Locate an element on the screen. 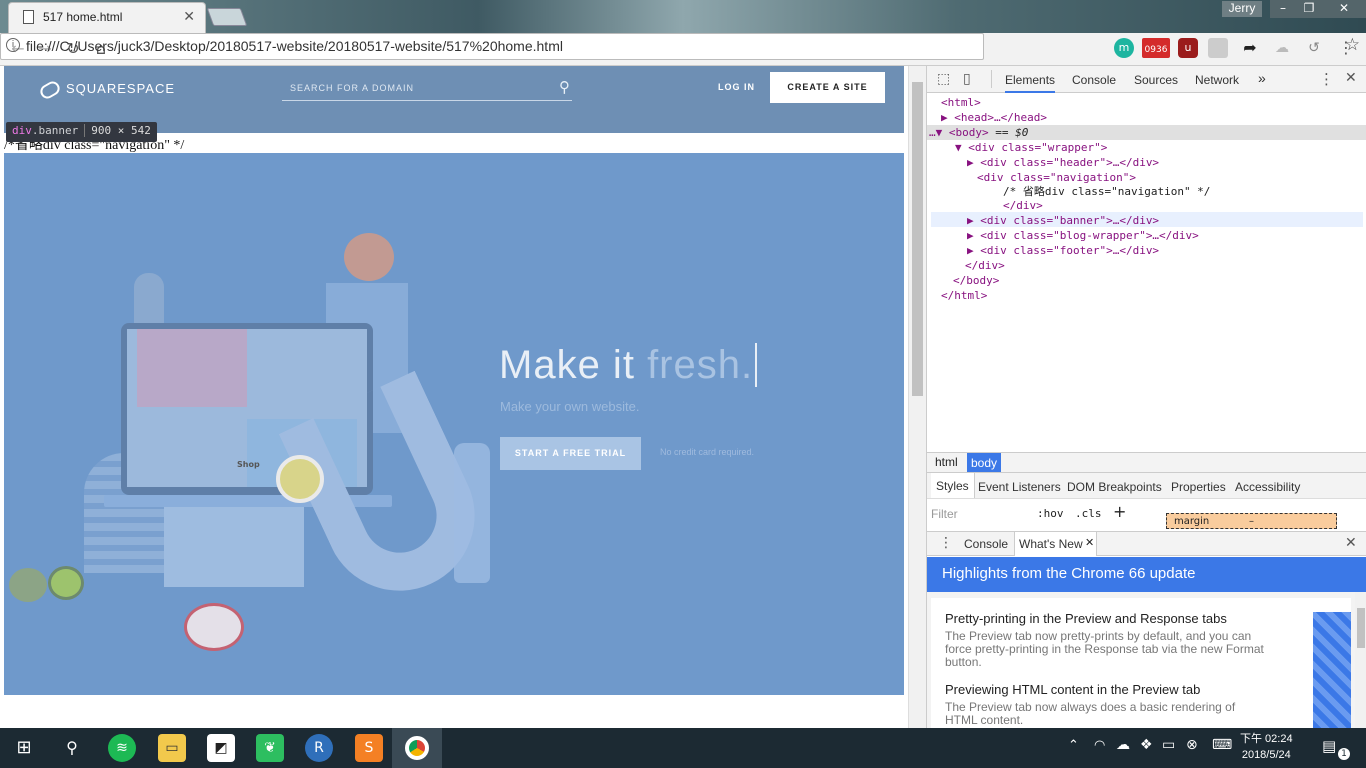 The height and width of the screenshot is (768, 1366). dom-blog-wrapper: ▶ <div class="blog-wrapper">…</div> is located at coordinates (1083, 235).